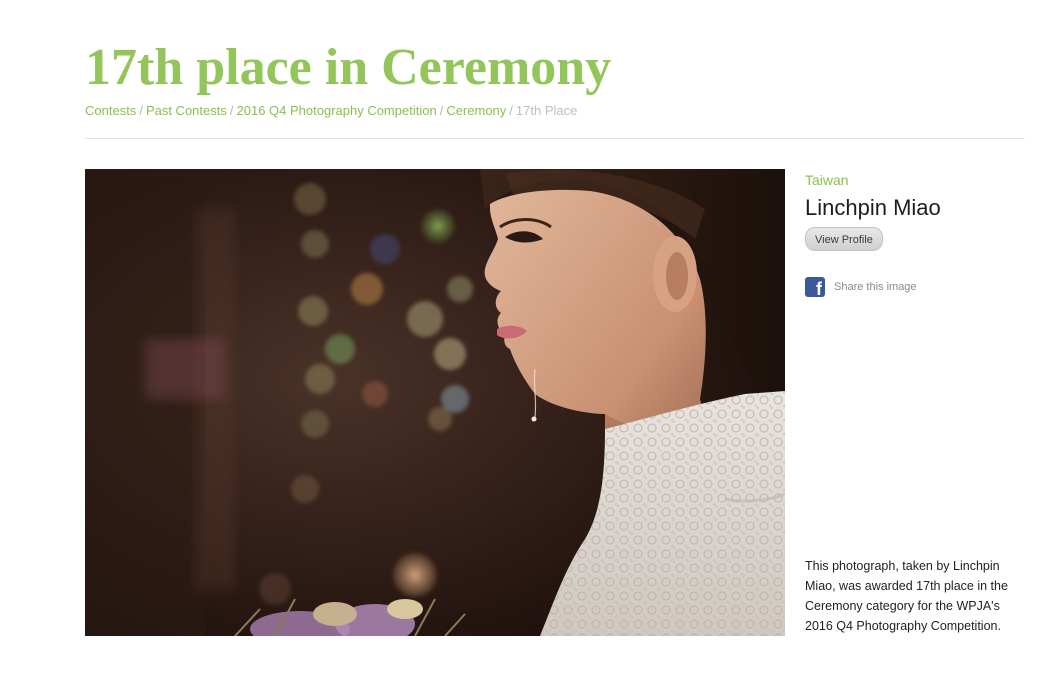 Image resolution: width=1060 pixels, height=700 pixels. What do you see at coordinates (827, 180) in the screenshot?
I see `photographer-country: Taiwan` at bounding box center [827, 180].